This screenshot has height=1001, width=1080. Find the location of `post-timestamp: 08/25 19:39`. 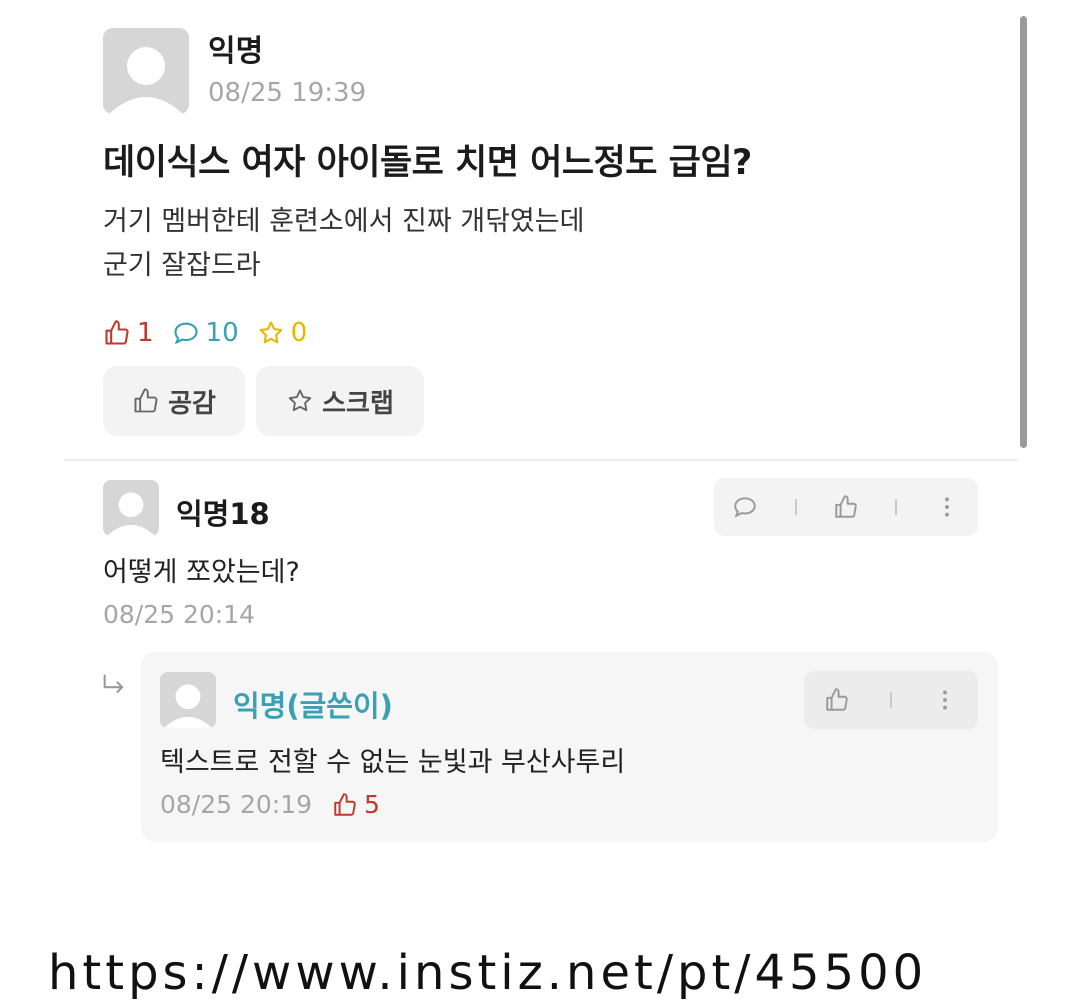

post-timestamp: 08/25 19:39 is located at coordinates (287, 93).